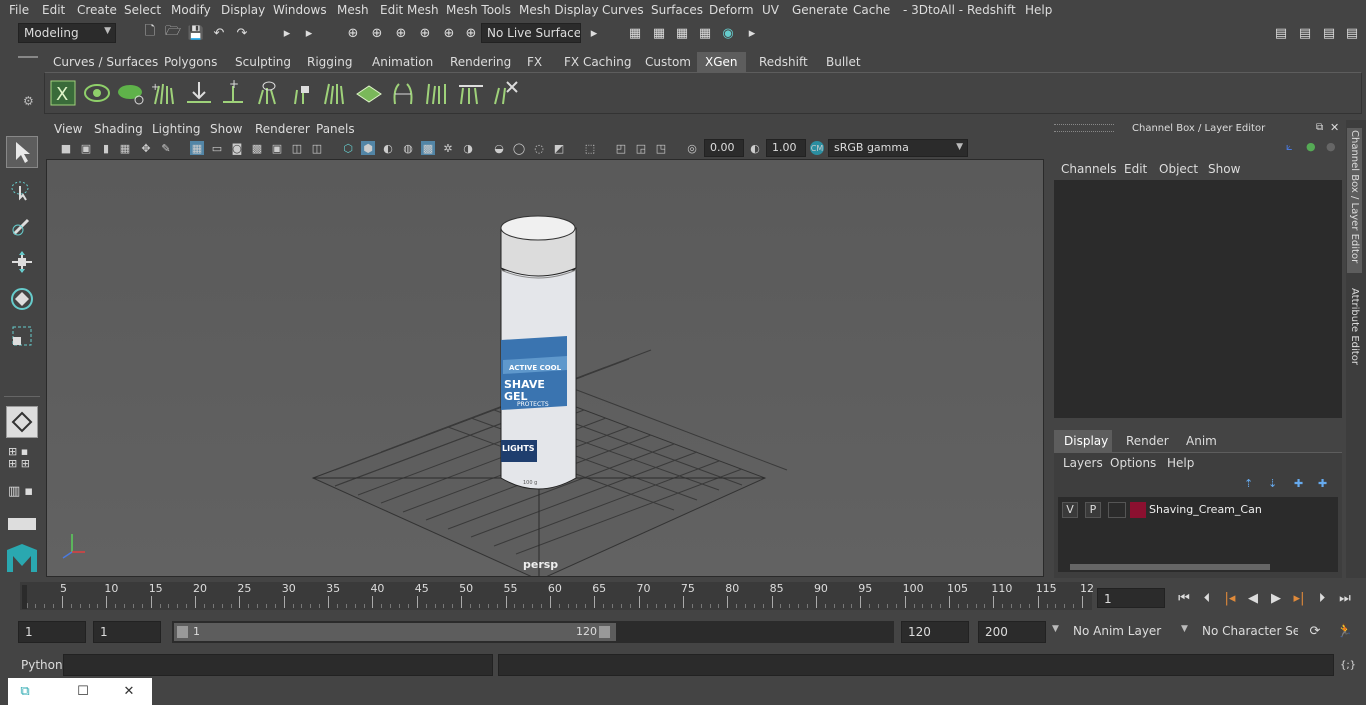  I want to click on open-scene-icon: 🗁, so click(173, 33).